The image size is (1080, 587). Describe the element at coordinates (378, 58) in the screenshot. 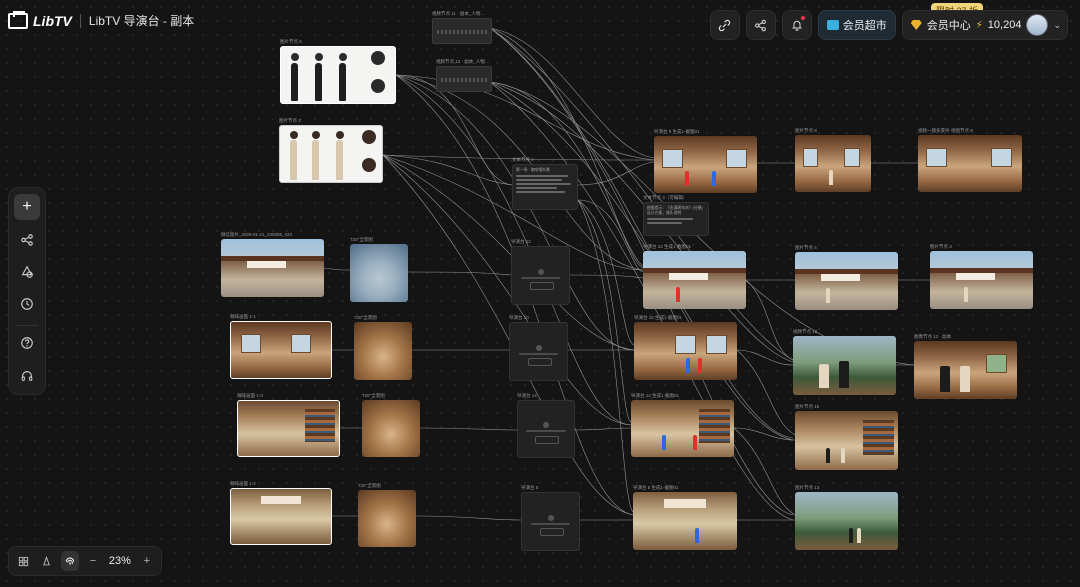

I see `portrait-head` at that location.